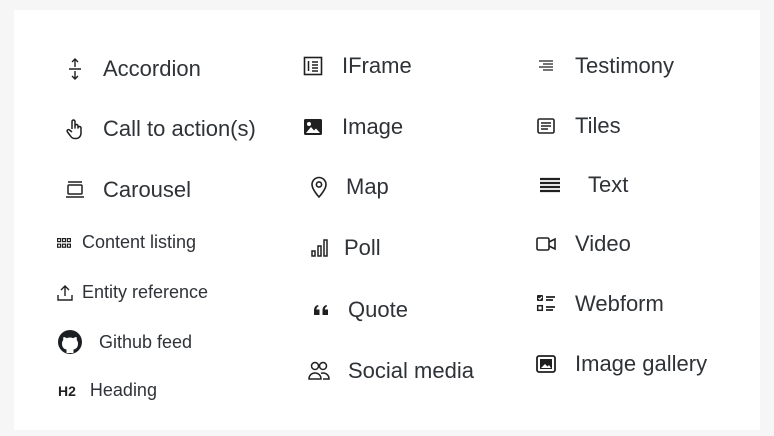 This screenshot has width=774, height=436. I want to click on image-gallery-icon, so click(546, 364).